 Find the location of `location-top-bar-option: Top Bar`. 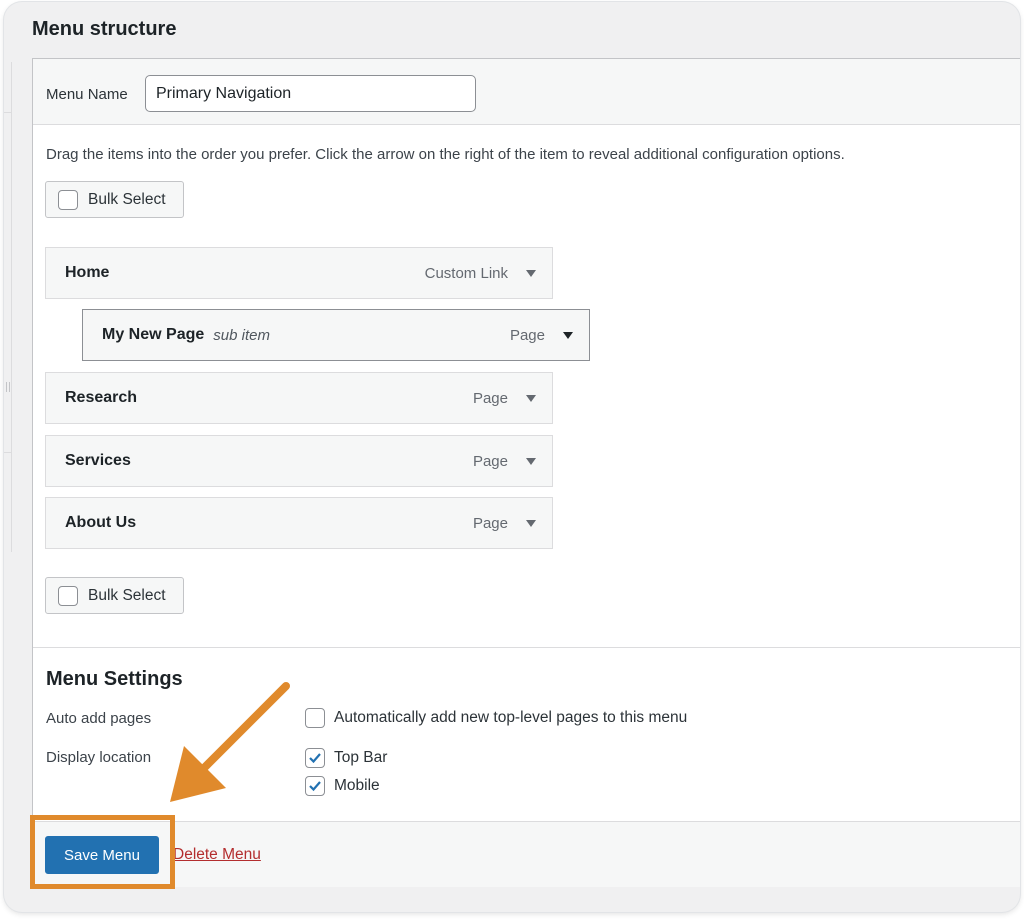

location-top-bar-option: Top Bar is located at coordinates (346, 758).